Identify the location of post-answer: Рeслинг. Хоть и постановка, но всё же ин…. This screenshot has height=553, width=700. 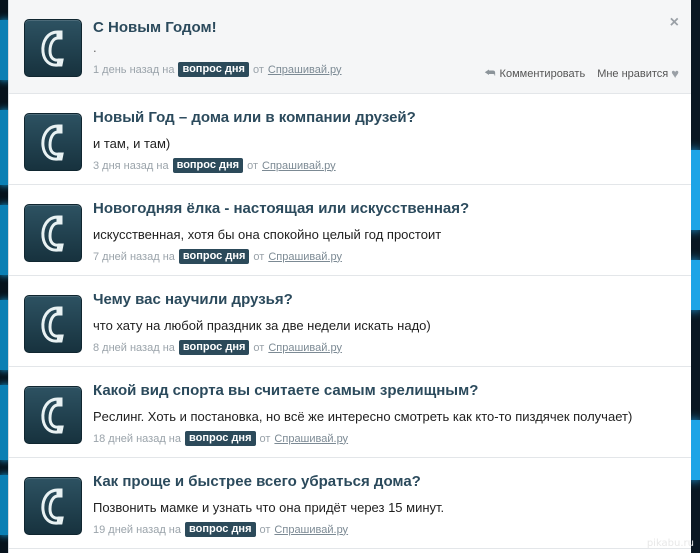
(363, 416).